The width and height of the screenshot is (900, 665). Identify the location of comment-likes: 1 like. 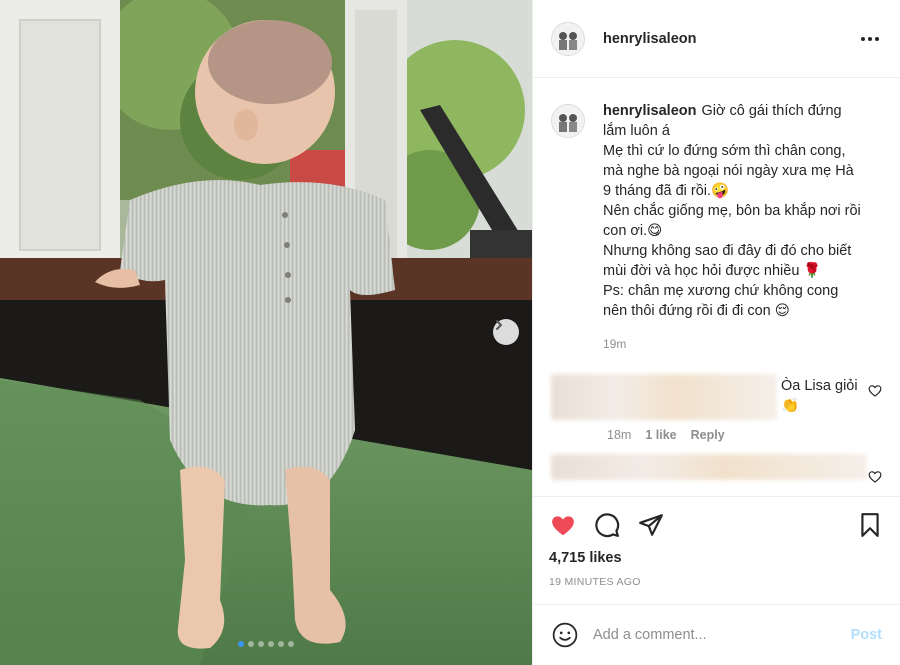
(660, 435).